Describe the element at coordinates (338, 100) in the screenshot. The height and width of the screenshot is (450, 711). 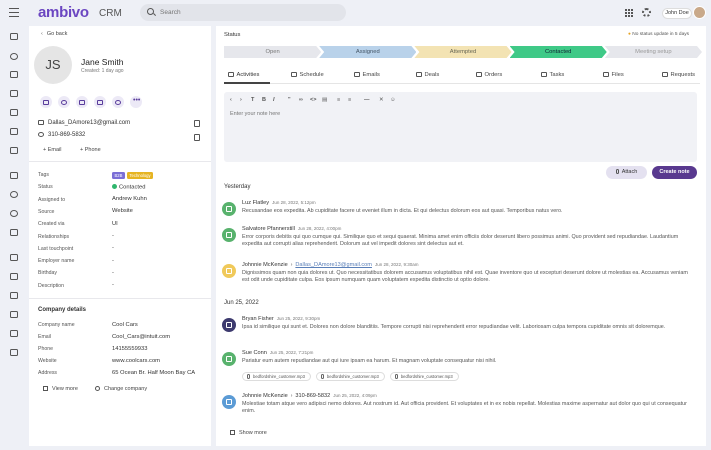
I see `ordered-list-icon: ≡` at that location.